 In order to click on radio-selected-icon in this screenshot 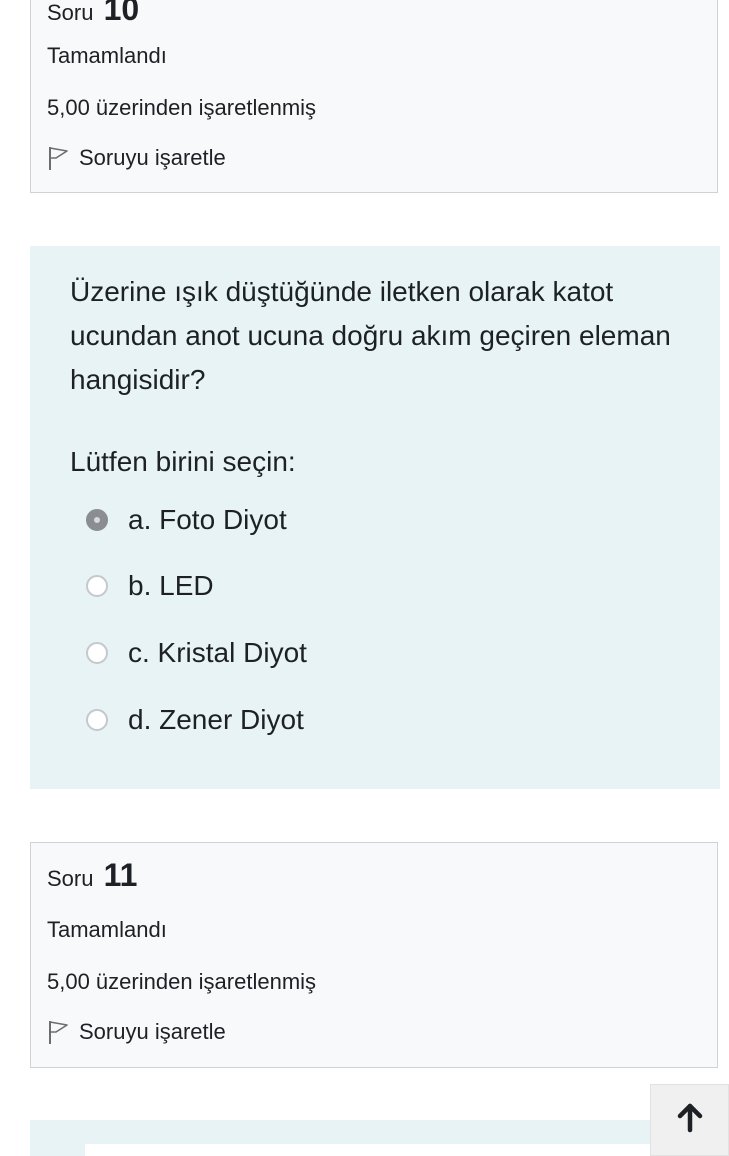, I will do `click(97, 520)`.